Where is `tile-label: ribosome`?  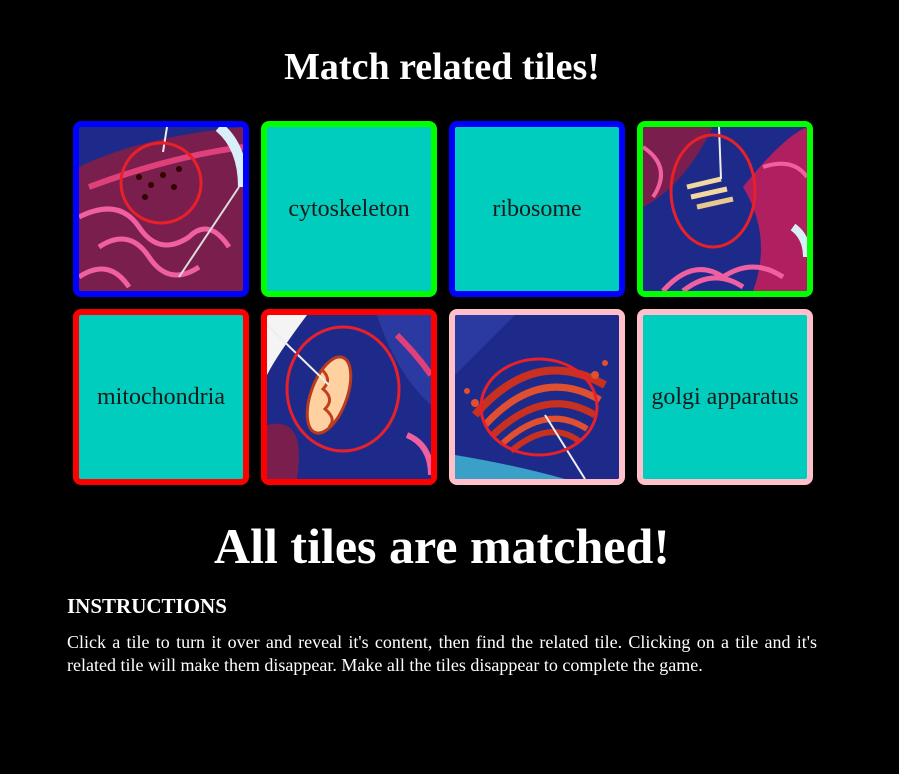 tile-label: ribosome is located at coordinates (537, 208).